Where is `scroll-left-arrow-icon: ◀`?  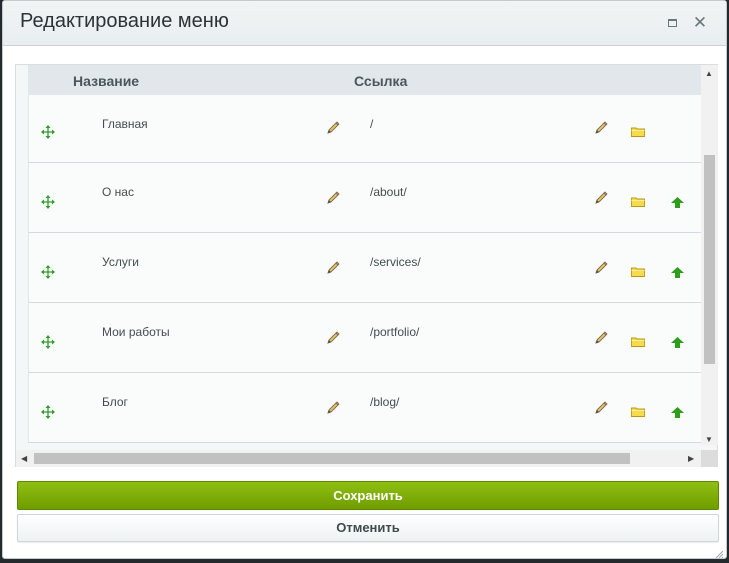 scroll-left-arrow-icon: ◀ is located at coordinates (24, 458).